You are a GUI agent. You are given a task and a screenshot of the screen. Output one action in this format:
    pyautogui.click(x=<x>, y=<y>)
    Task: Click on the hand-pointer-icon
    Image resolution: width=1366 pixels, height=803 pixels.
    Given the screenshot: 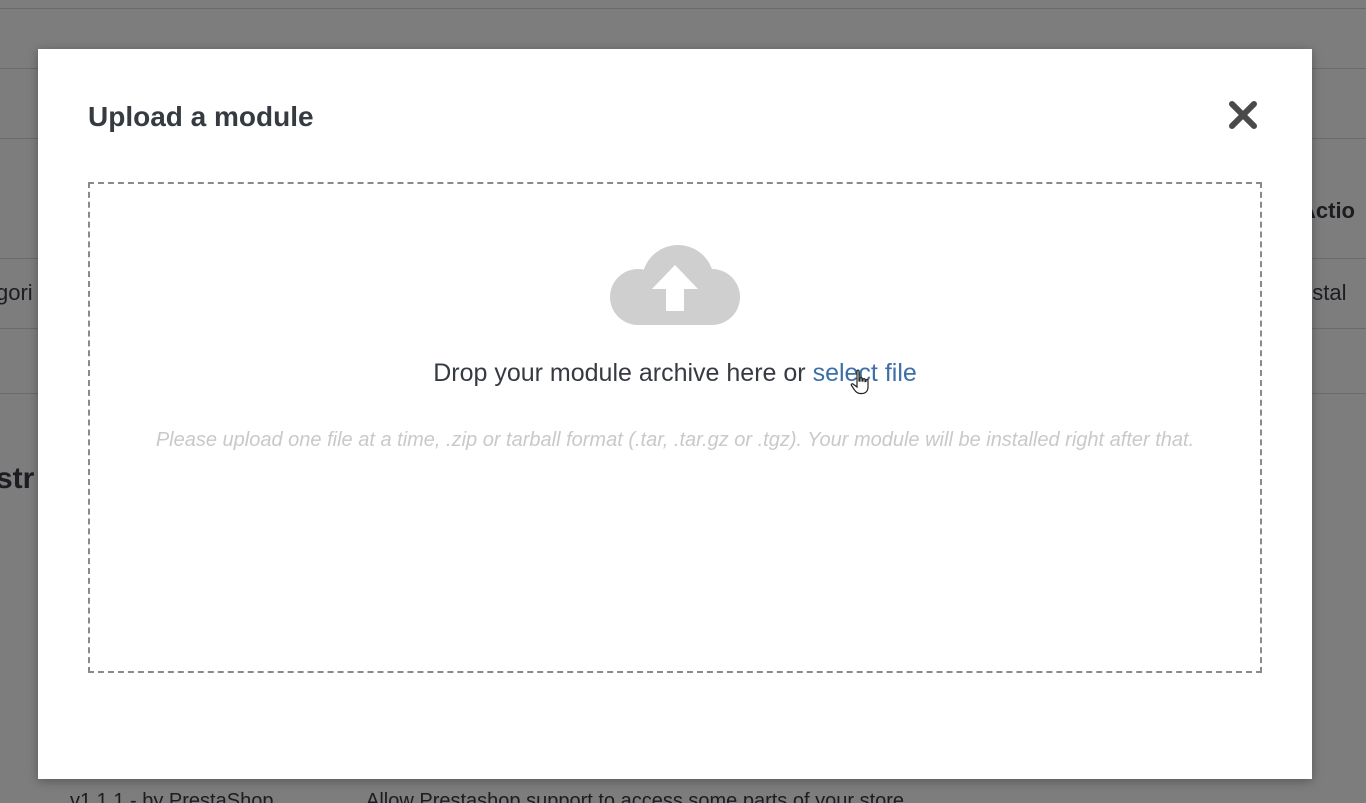 What is the action you would take?
    pyautogui.click(x=861, y=382)
    